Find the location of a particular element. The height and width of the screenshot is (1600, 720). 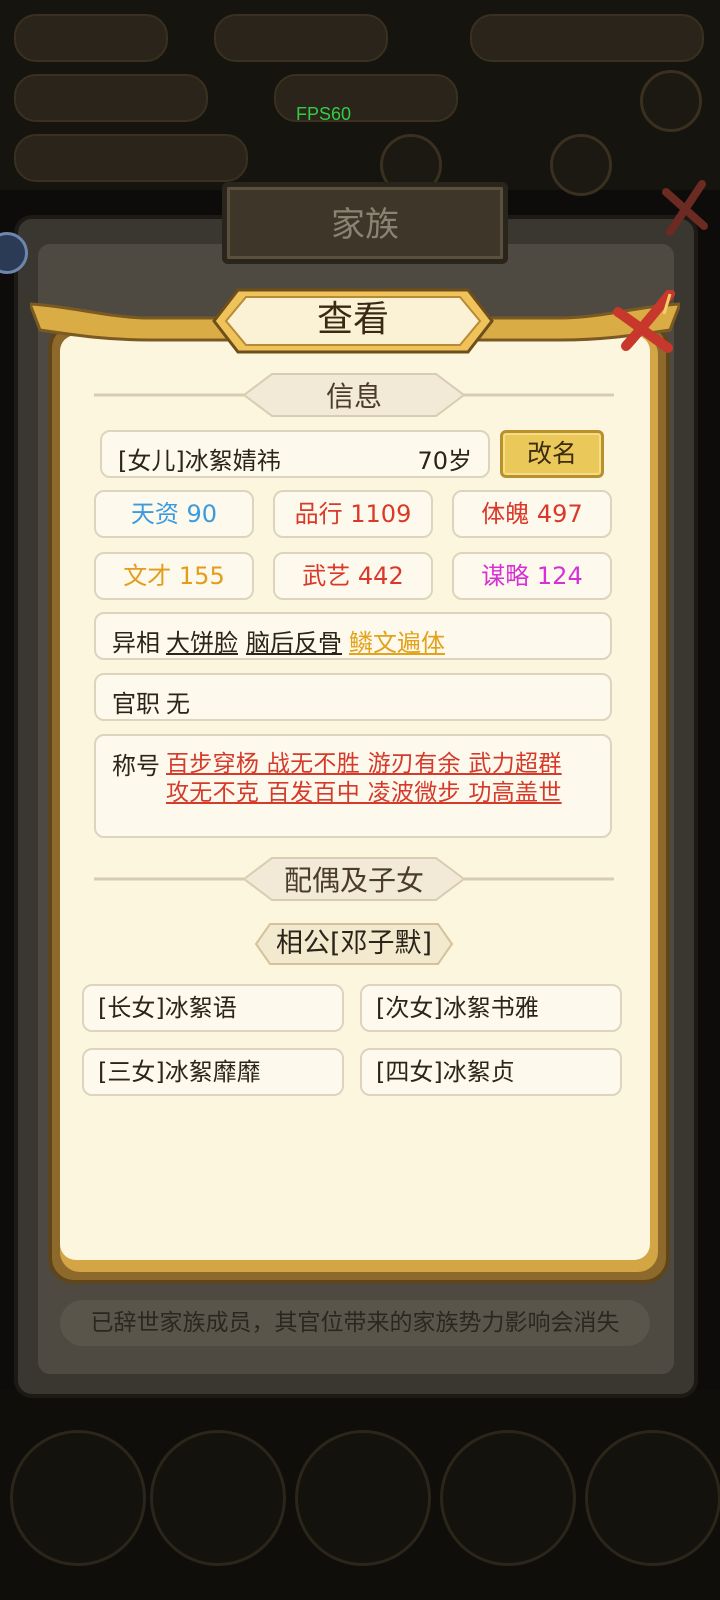

official-label: 官职 is located at coordinates (136, 704).